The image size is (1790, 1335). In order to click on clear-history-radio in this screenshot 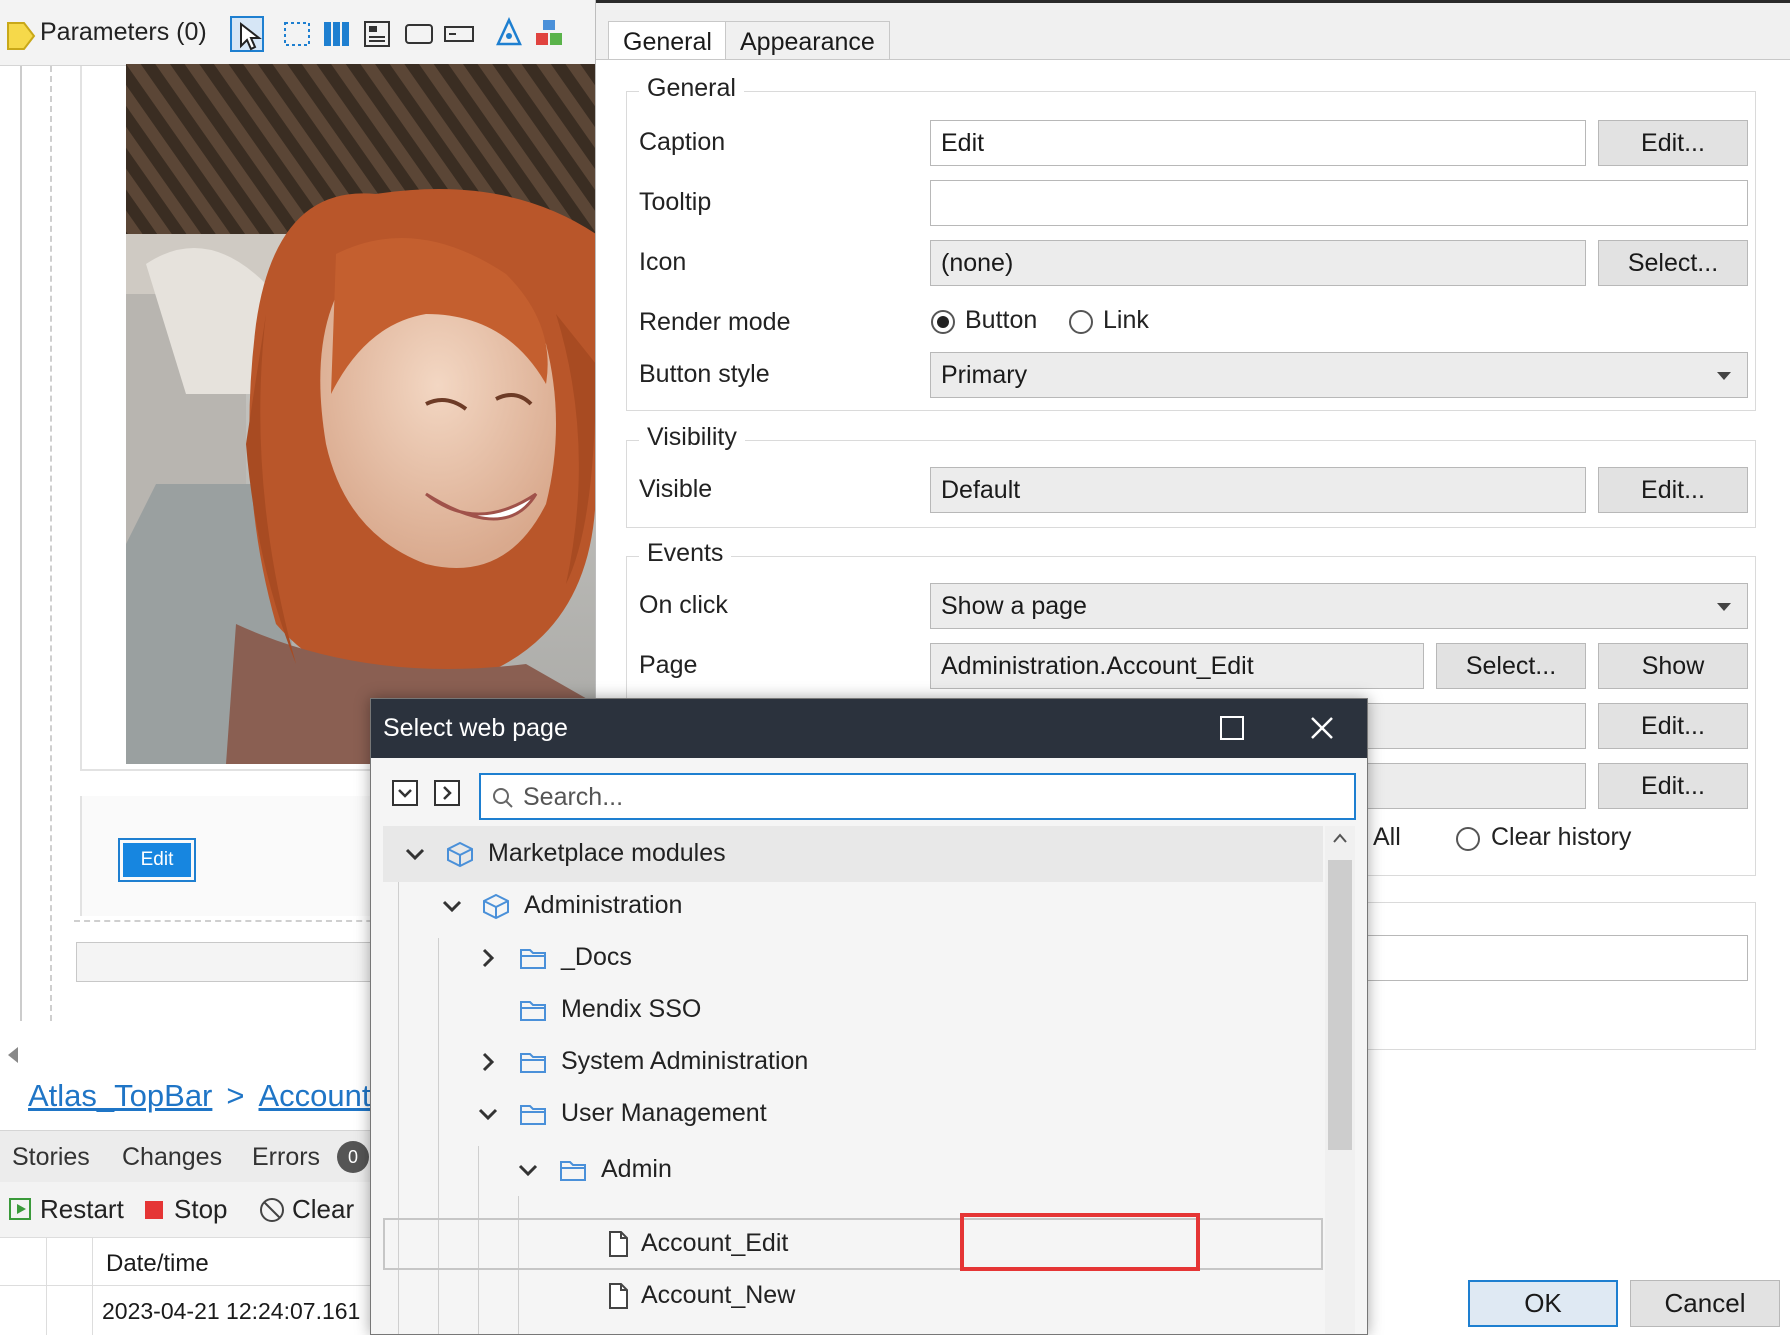, I will do `click(1468, 839)`.